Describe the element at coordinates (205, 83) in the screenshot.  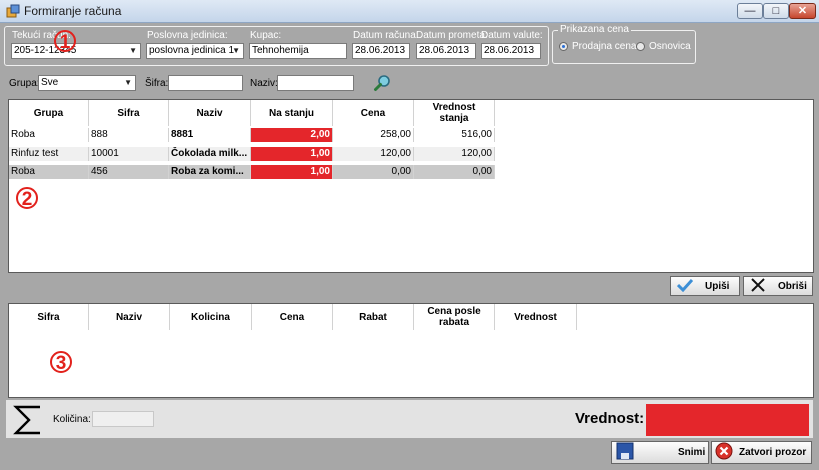
I see `code-filter-input` at that location.